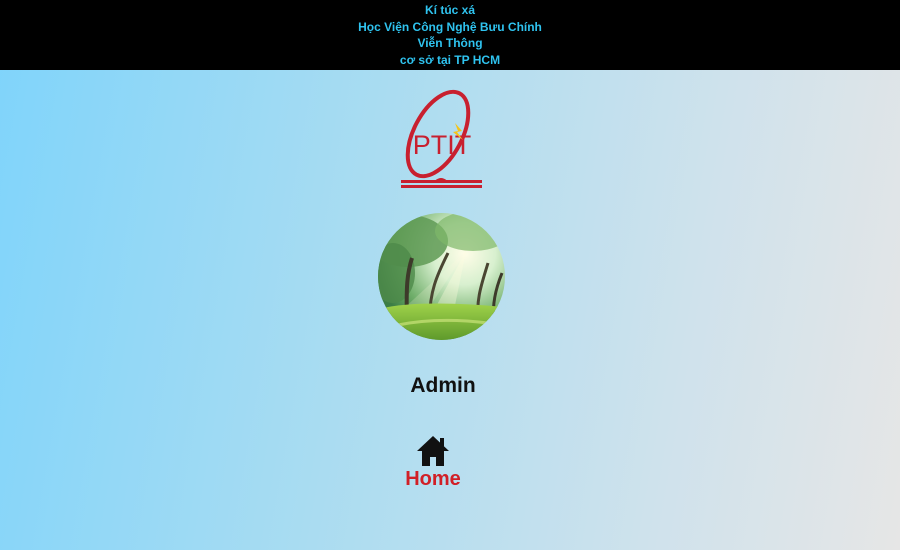 The height and width of the screenshot is (550, 900). Describe the element at coordinates (450, 26) in the screenshot. I see `header-title-line2: Học Viện Công Nghệ Bưu Chính` at that location.